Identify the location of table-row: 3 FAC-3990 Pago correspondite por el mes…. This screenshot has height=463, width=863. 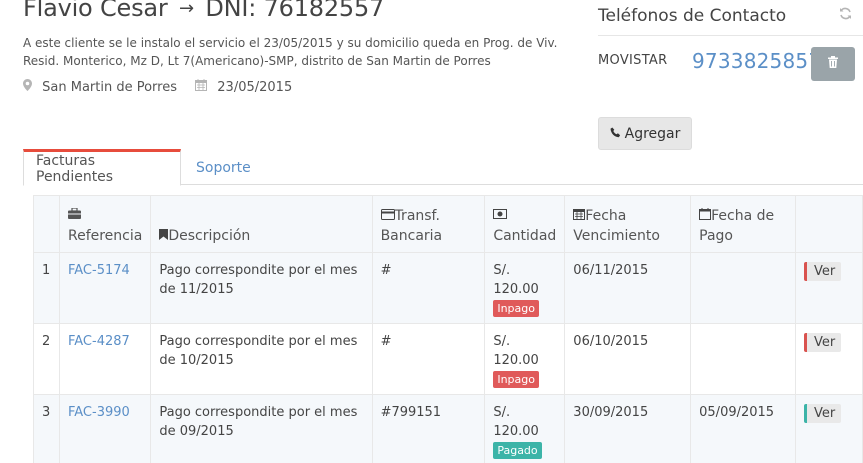
(448, 428).